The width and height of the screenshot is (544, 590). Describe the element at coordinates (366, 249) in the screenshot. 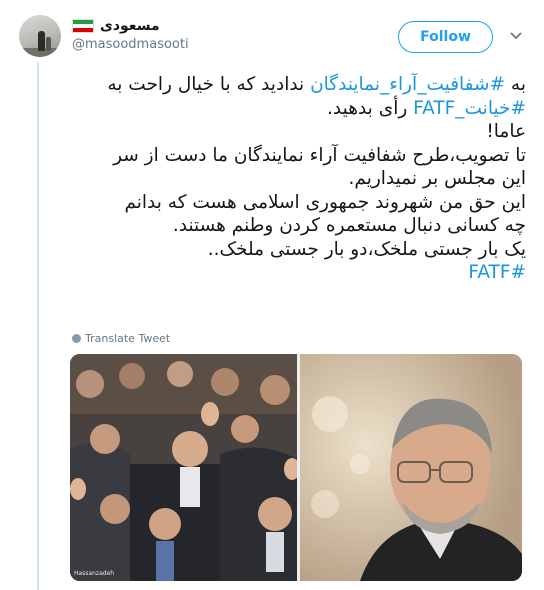

I see `tweet-line: یک بار جستی ملخک،دو بار جستی ملخک..` at that location.